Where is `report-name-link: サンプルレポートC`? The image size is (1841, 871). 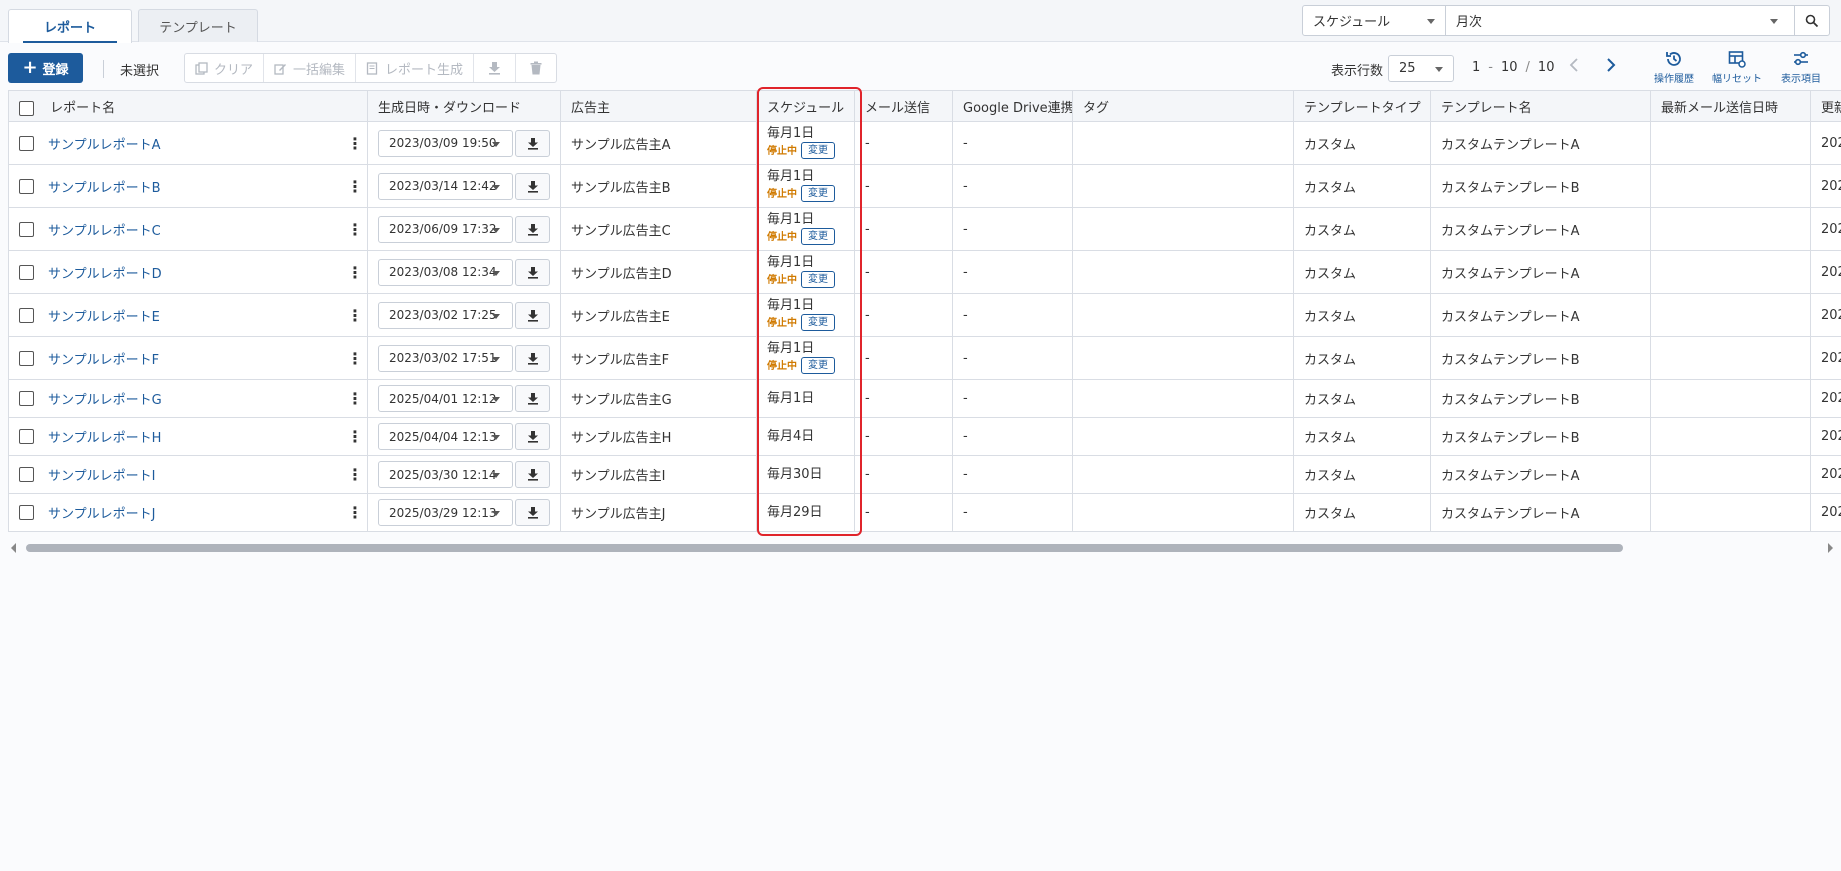
report-name-link: サンプルレポートC is located at coordinates (104, 229).